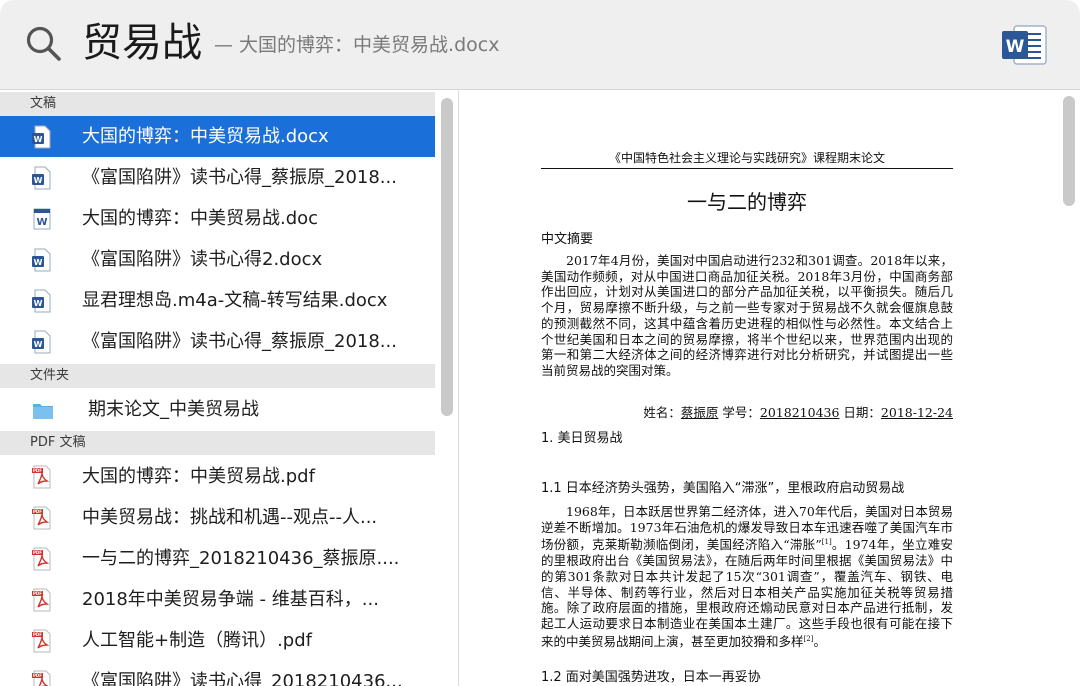  I want to click on result-row: W 大国的博弈：中美贸易战.doc, so click(217, 218).